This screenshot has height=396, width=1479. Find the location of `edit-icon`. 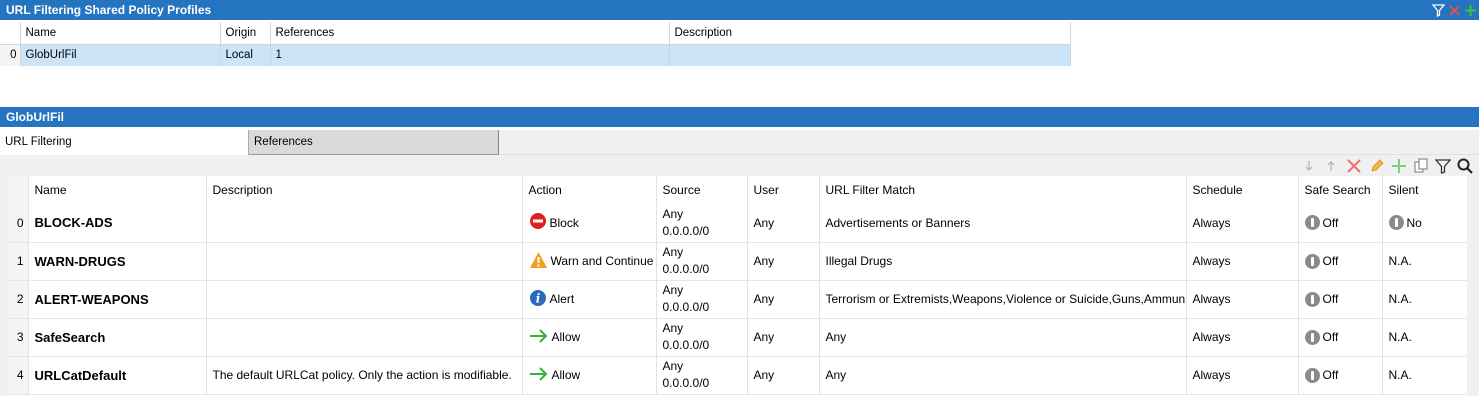

edit-icon is located at coordinates (1377, 166).